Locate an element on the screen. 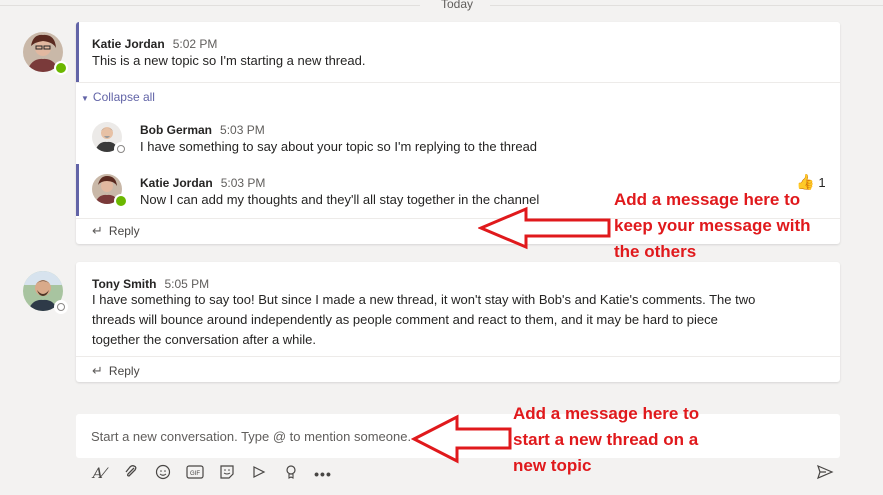 The width and height of the screenshot is (883, 495). annotation-line: start a new thread on a is located at coordinates (606, 439).